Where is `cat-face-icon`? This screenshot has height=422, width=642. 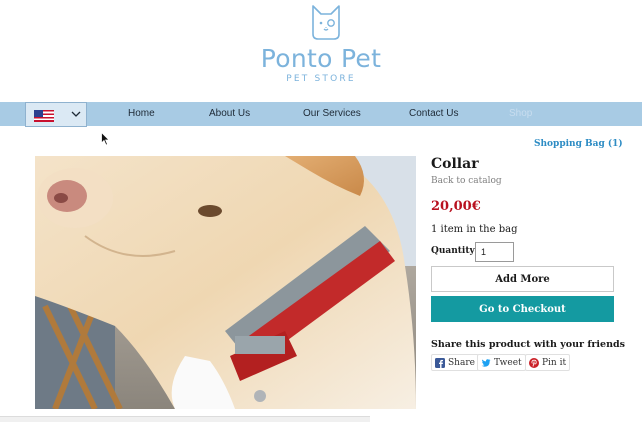 cat-face-icon is located at coordinates (326, 22).